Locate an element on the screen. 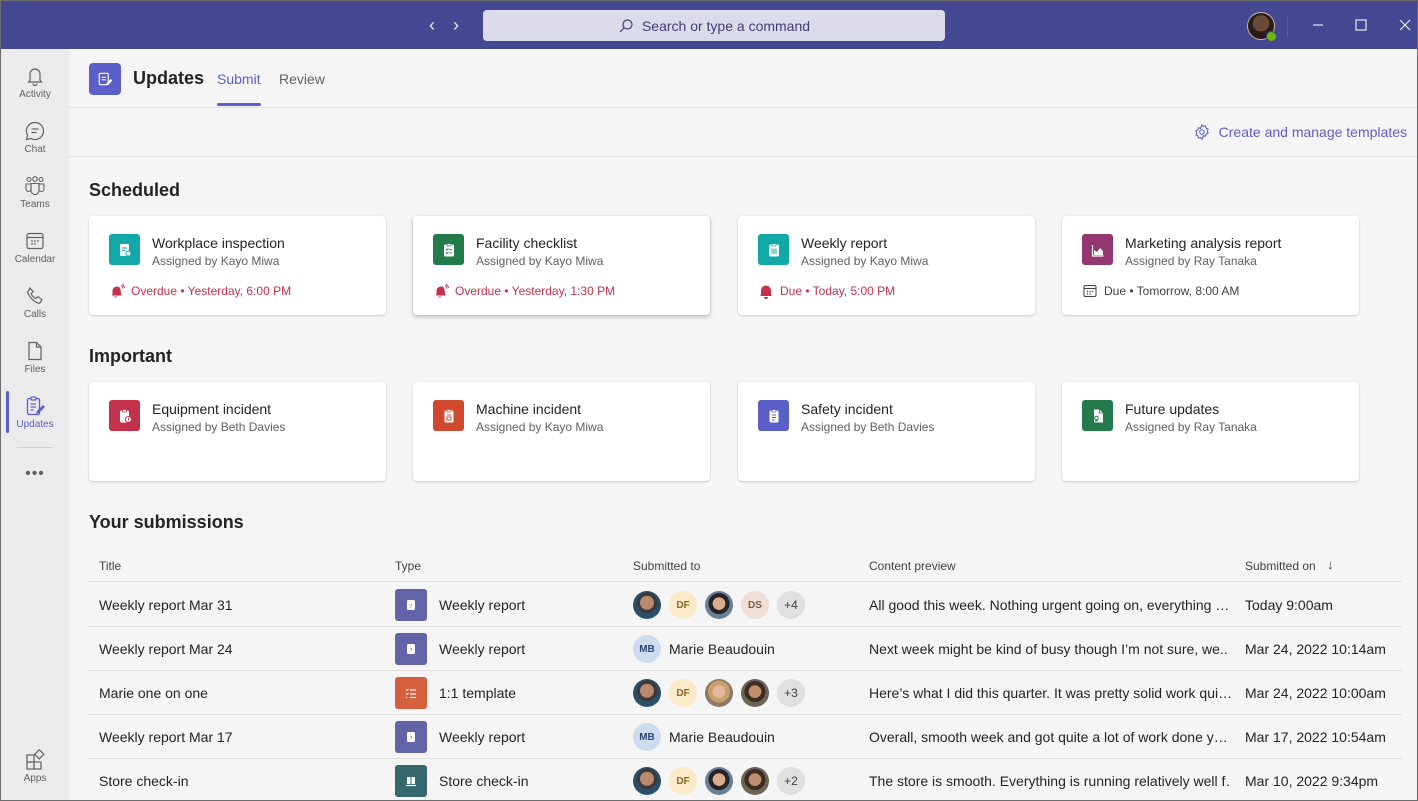  checklist-icon is located at coordinates (448, 249).